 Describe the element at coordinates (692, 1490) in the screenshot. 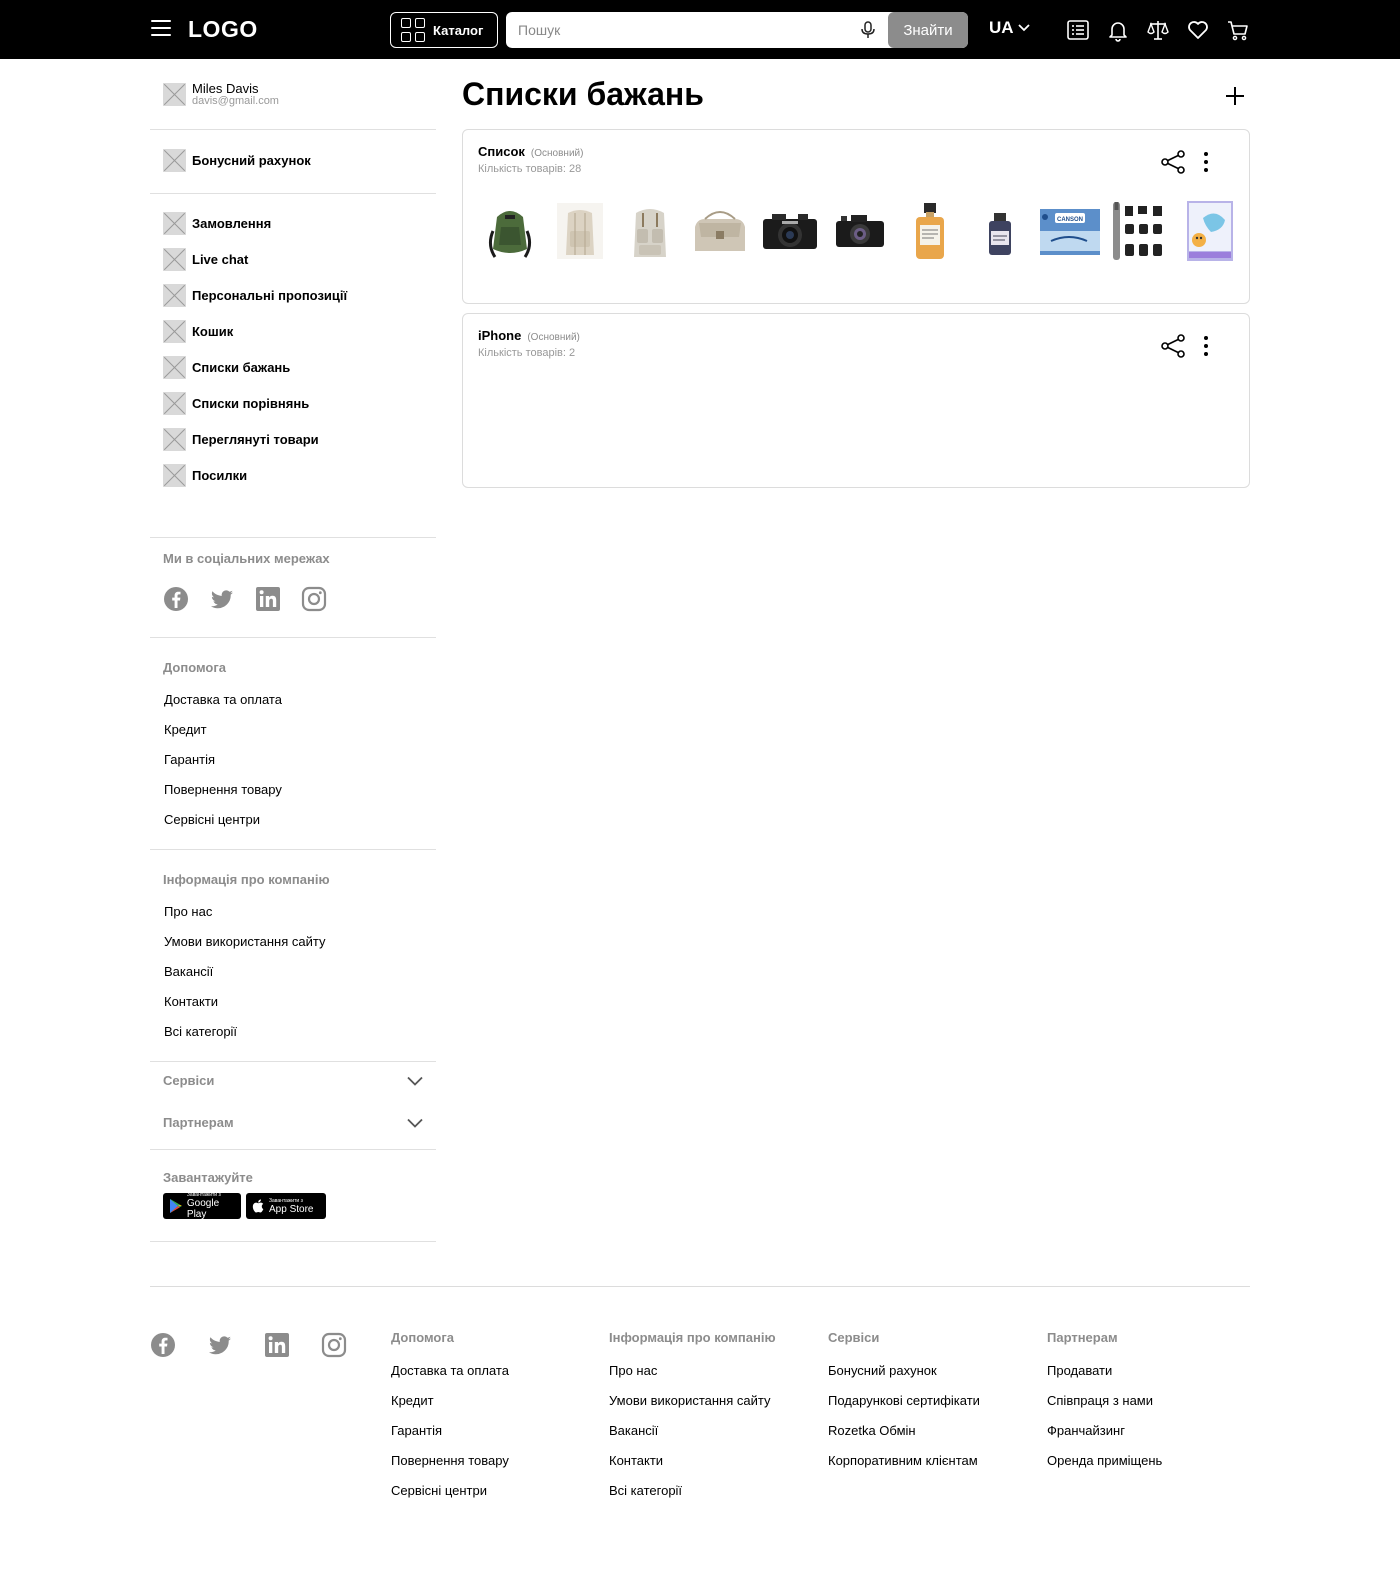

I see `footer-link: Всі категорії` at that location.